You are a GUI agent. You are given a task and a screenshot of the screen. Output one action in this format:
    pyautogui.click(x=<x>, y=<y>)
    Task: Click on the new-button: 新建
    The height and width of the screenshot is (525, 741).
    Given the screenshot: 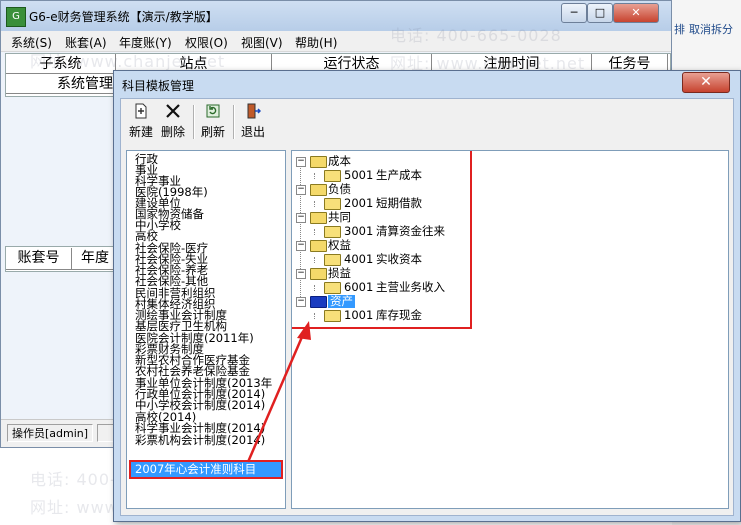 What is the action you would take?
    pyautogui.click(x=141, y=123)
    